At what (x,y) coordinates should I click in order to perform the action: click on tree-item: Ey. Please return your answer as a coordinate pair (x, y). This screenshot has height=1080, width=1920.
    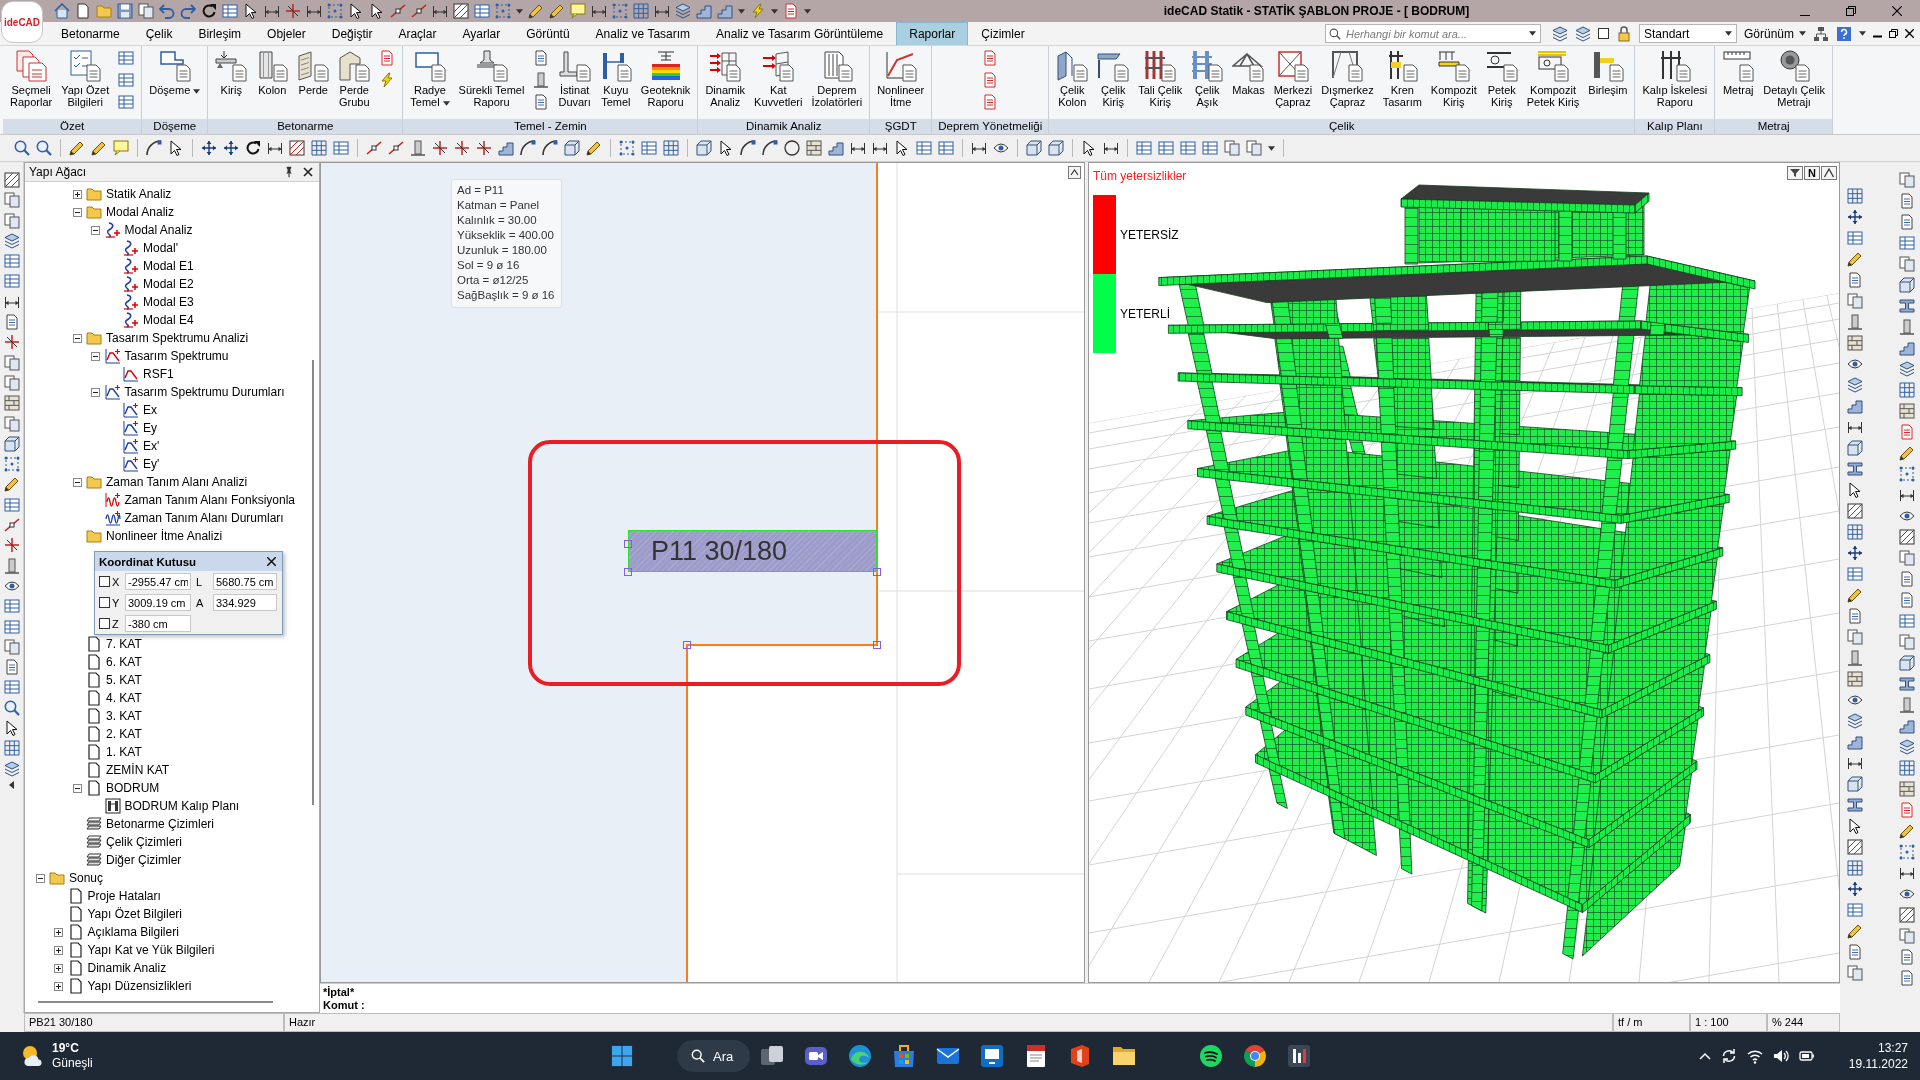
    Looking at the image, I should click on (140, 428).